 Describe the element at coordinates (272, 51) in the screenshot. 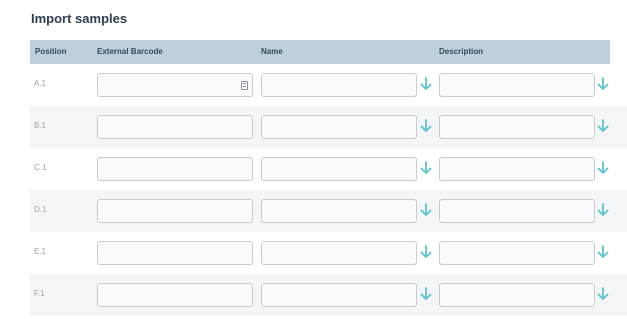

I see `column-header-name: Name` at that location.